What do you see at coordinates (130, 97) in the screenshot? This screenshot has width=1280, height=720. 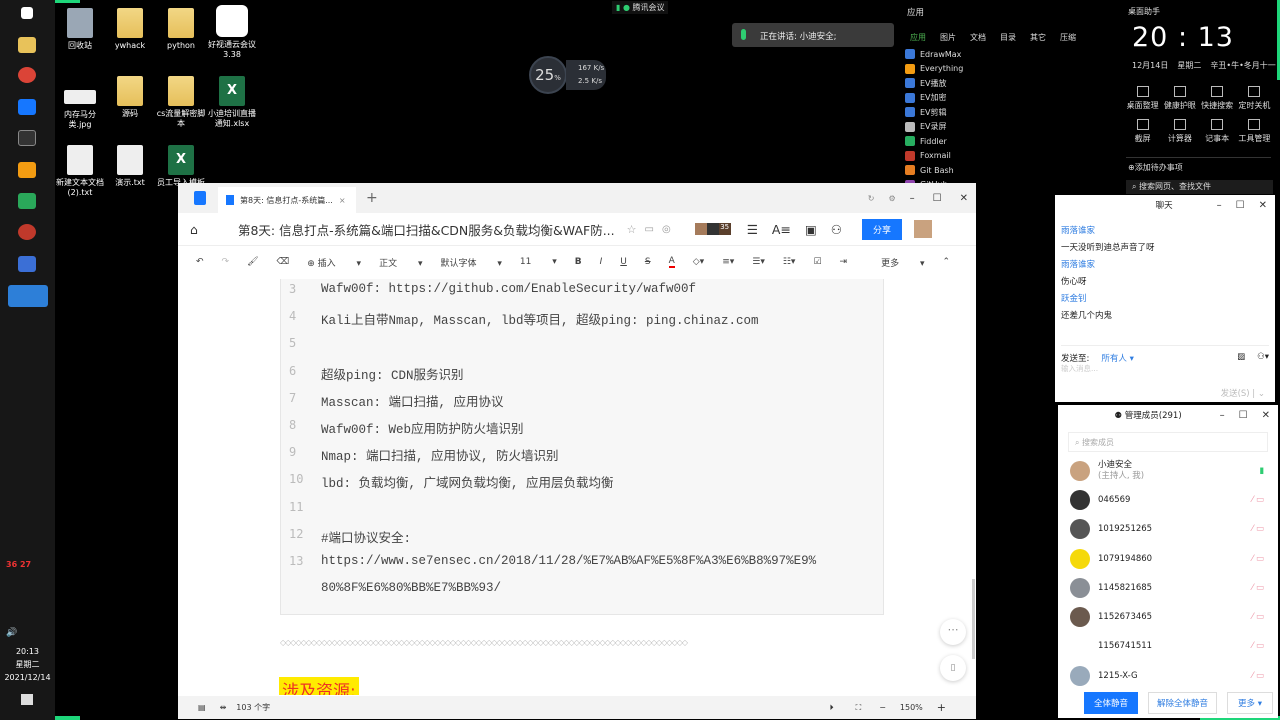 I see `desktop-icon: 源码` at bounding box center [130, 97].